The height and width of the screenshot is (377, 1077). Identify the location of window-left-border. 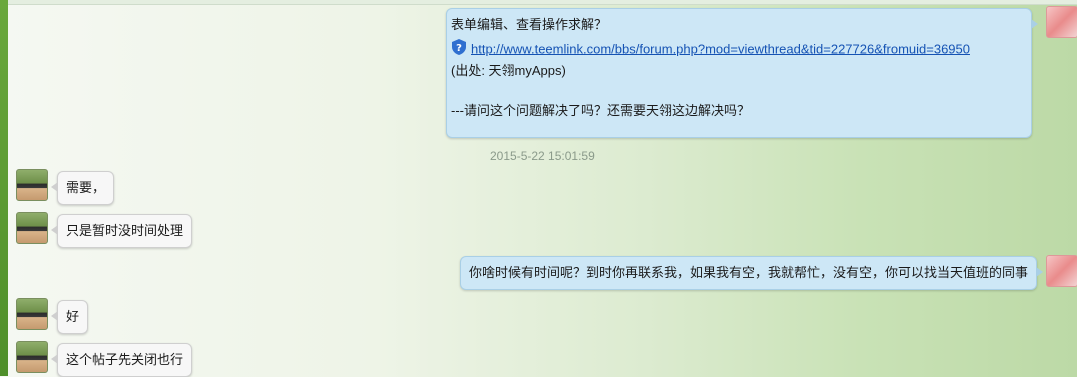
(4, 188).